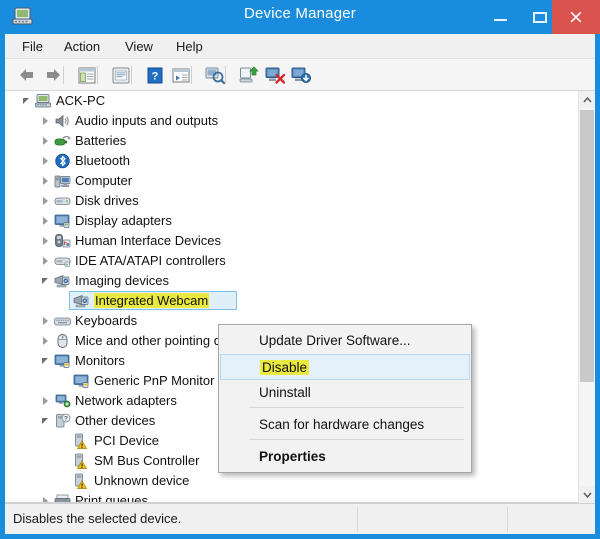  I want to click on tree-item: ACK-PC, so click(291, 101).